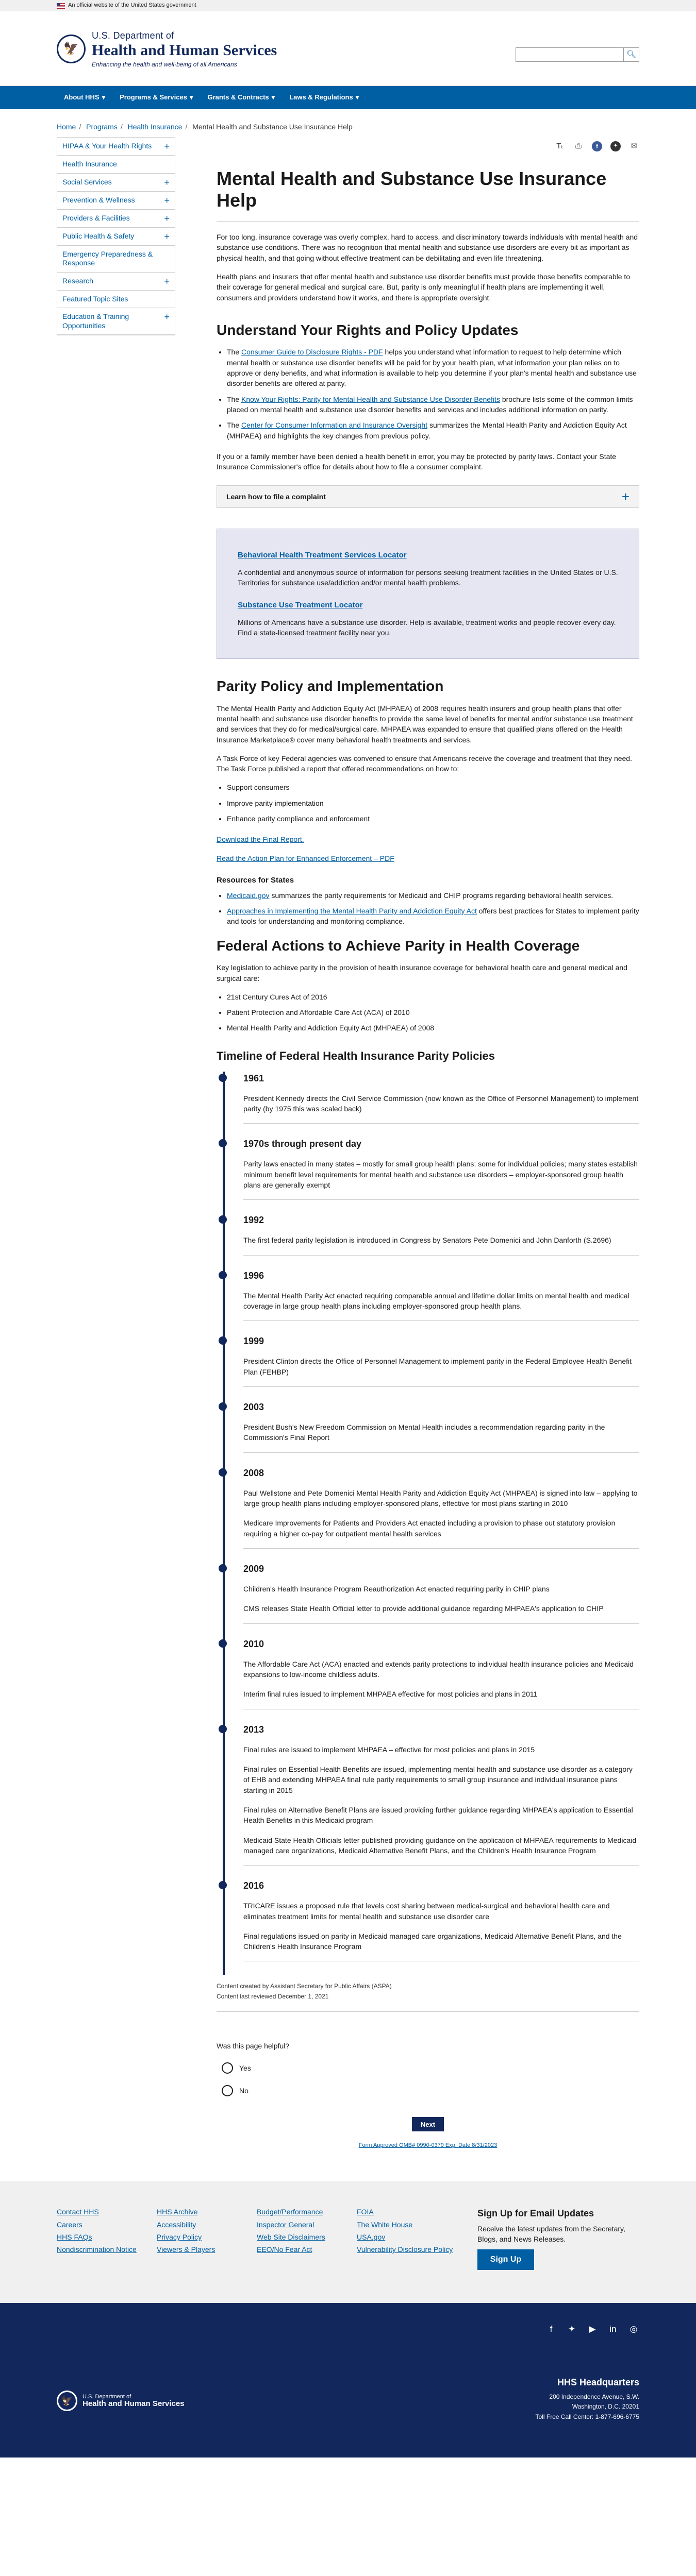 This screenshot has height=2576, width=696. I want to click on us-flag-icon, so click(61, 6).